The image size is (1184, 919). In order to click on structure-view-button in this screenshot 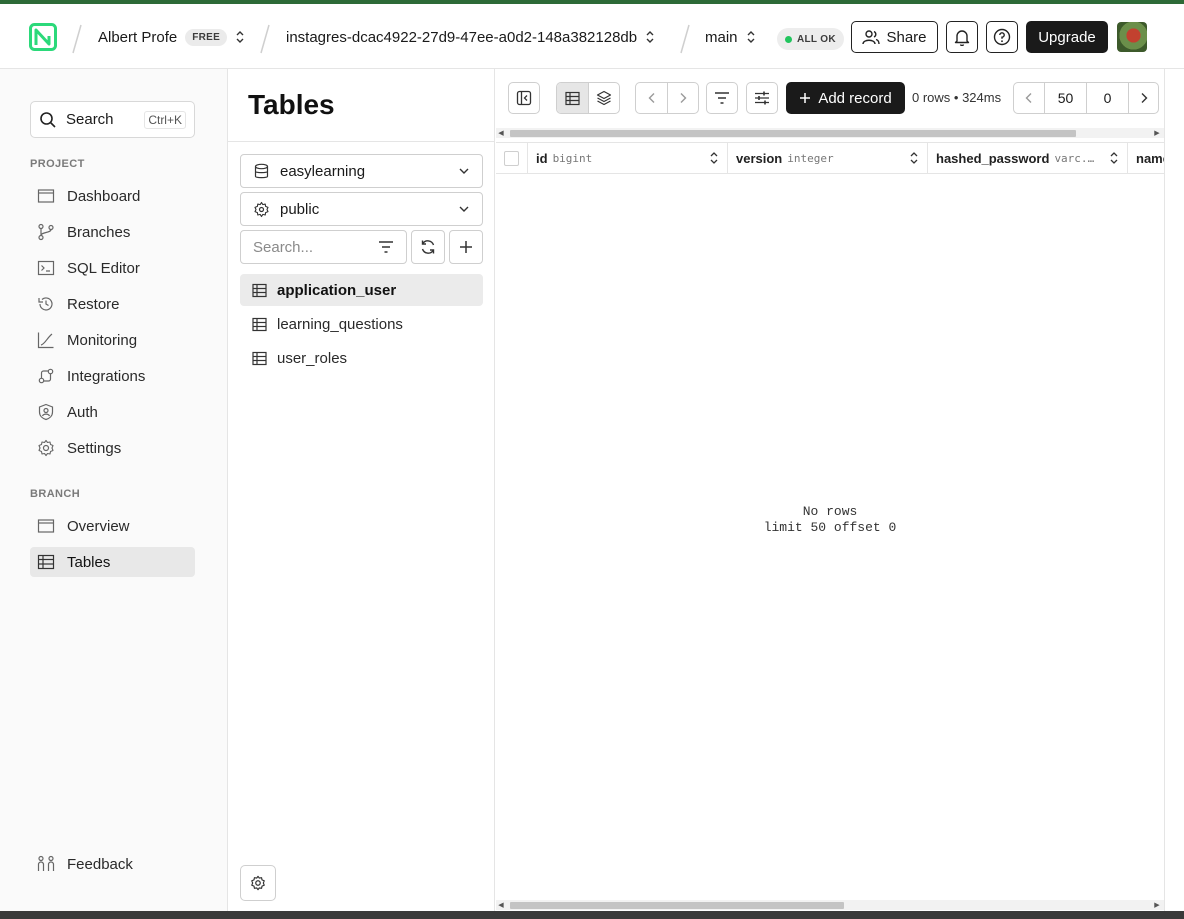, I will do `click(603, 98)`.